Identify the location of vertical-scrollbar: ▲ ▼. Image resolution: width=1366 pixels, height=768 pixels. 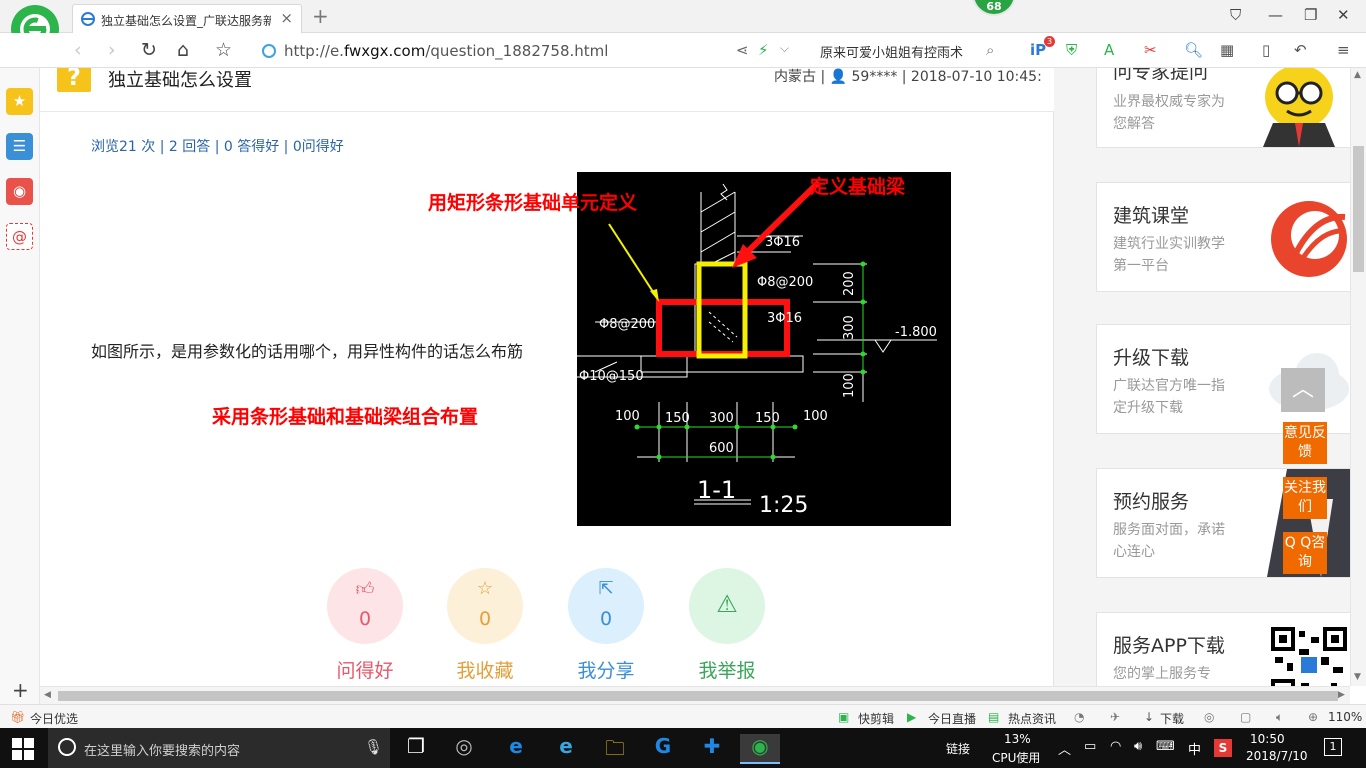
(1358, 377).